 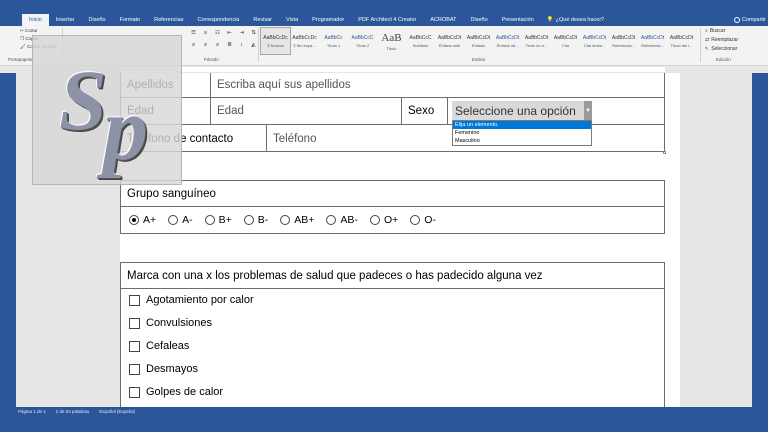 I want to click on paragraph-group-label: Párrafo, so click(x=211, y=59).